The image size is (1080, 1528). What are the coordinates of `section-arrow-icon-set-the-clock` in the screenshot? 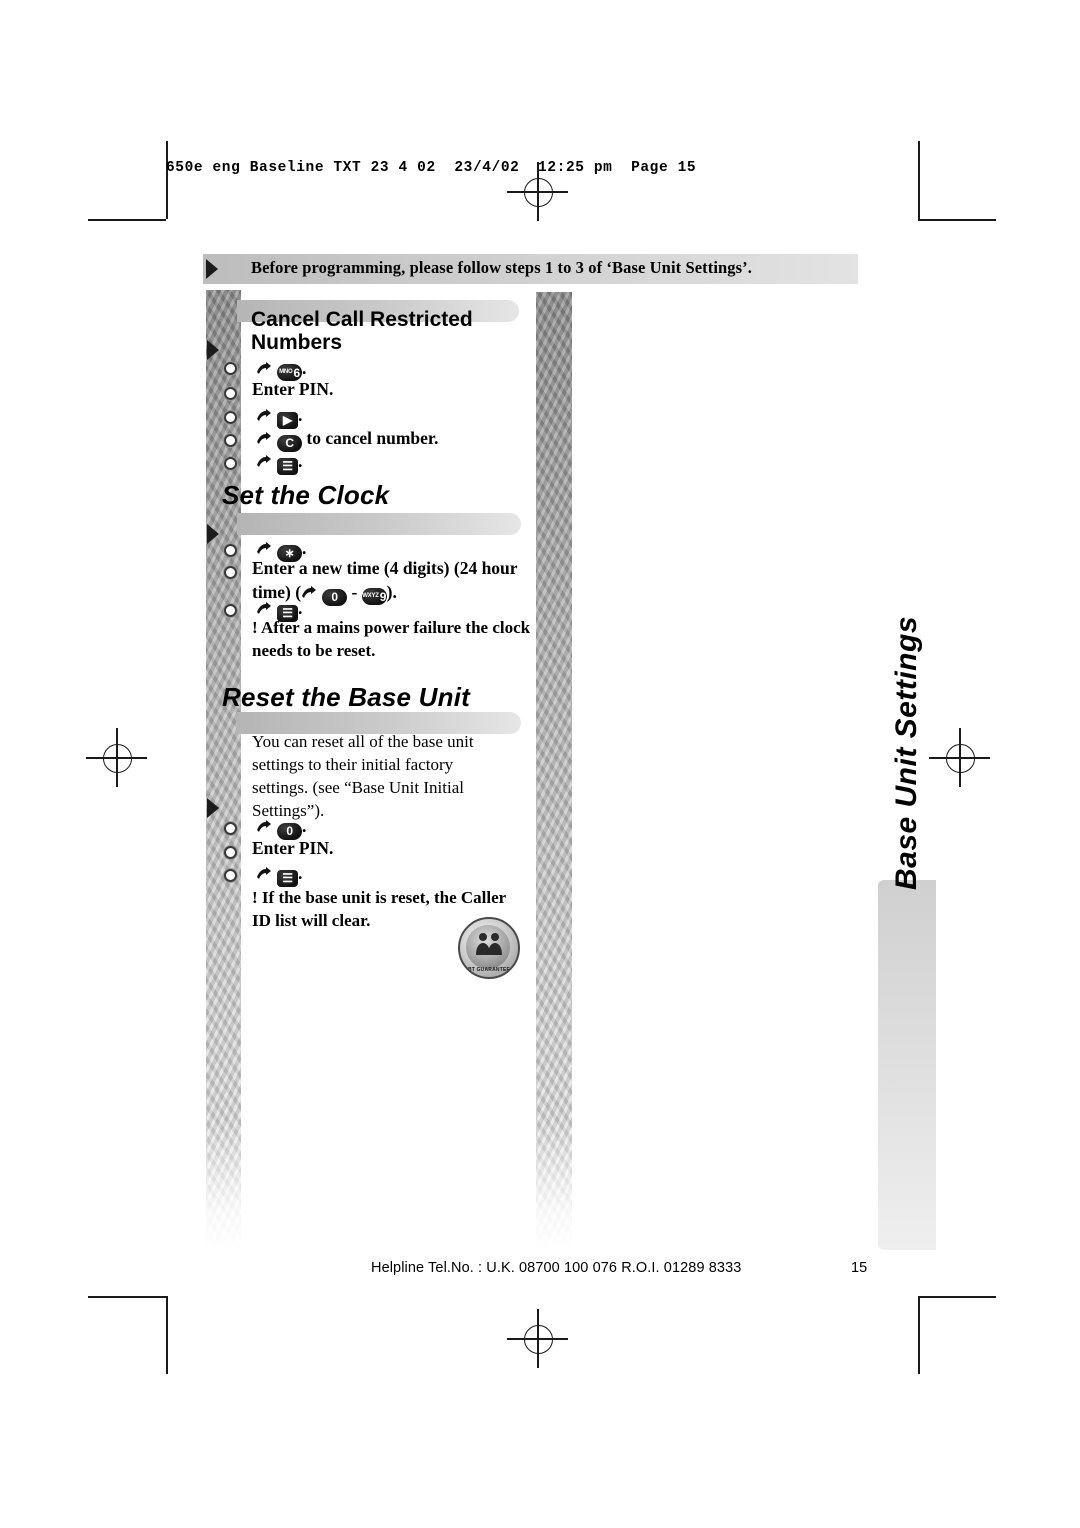 It's located at (213, 534).